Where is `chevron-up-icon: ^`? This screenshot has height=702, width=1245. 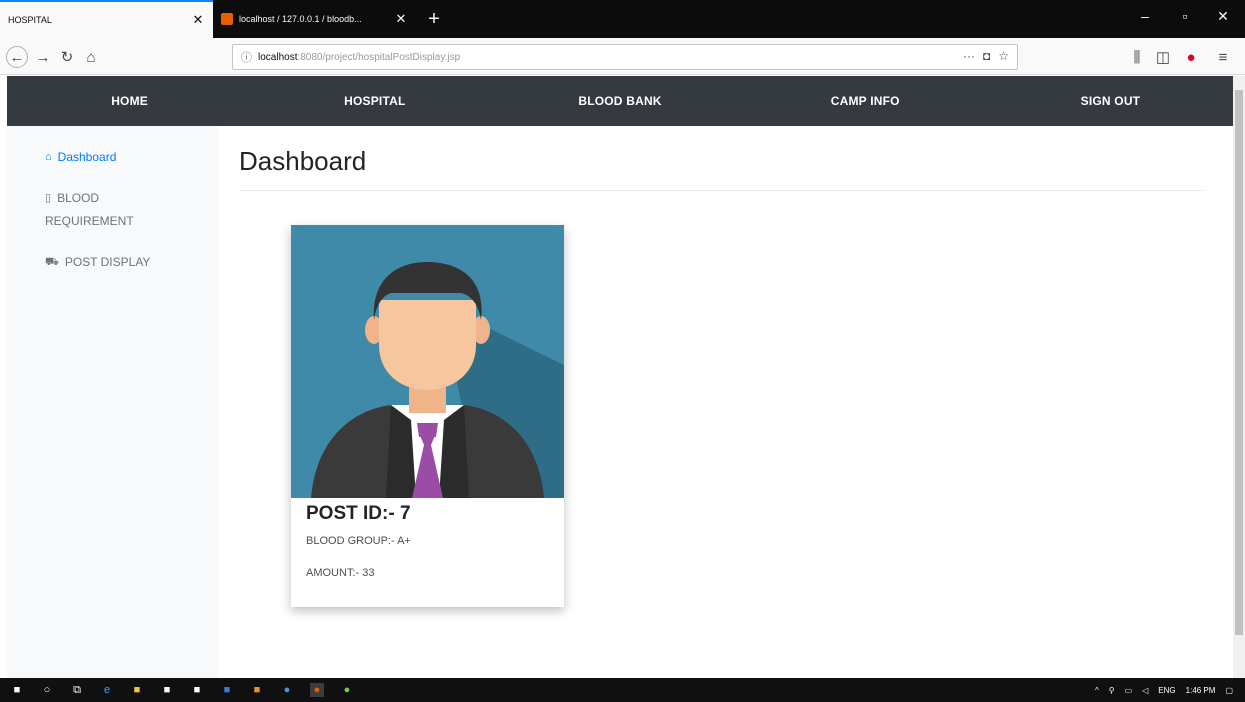 chevron-up-icon: ^ is located at coordinates (1097, 690).